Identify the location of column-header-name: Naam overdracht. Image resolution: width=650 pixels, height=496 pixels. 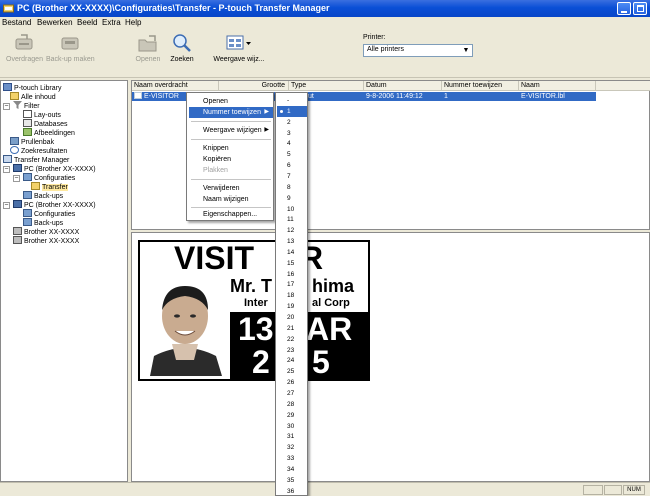
(175, 86).